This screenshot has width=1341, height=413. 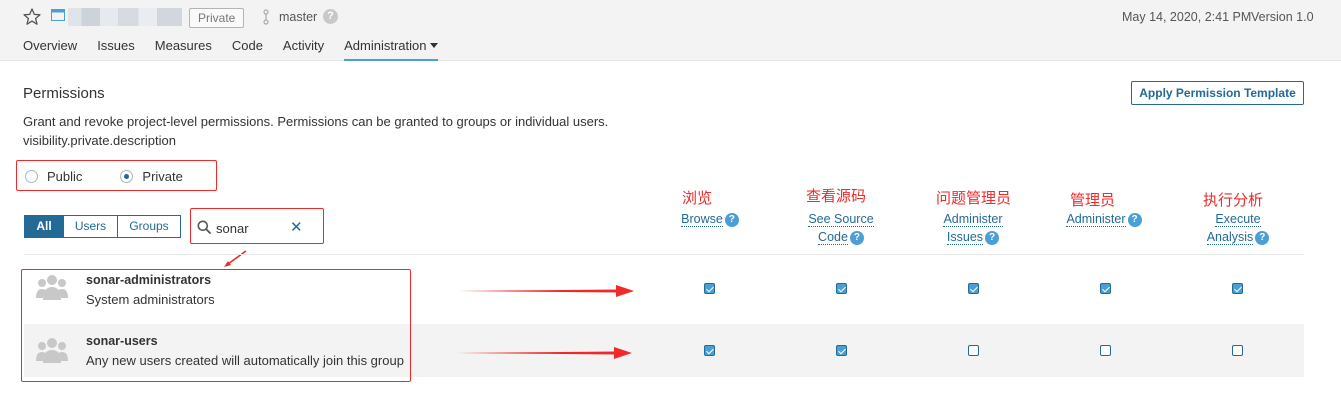 What do you see at coordinates (833, 237) in the screenshot?
I see `column-label-code: Code` at bounding box center [833, 237].